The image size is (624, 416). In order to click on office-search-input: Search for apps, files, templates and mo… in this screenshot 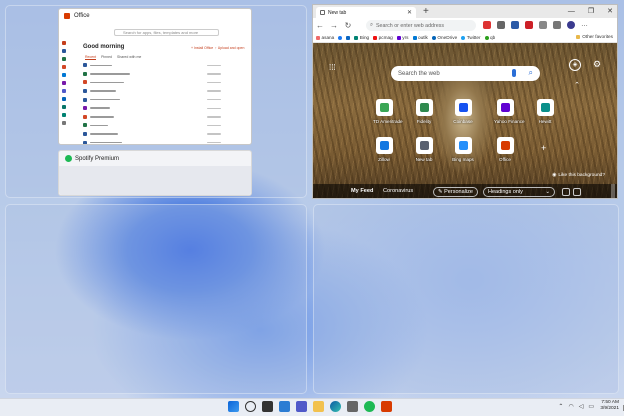, I will do `click(166, 32)`.